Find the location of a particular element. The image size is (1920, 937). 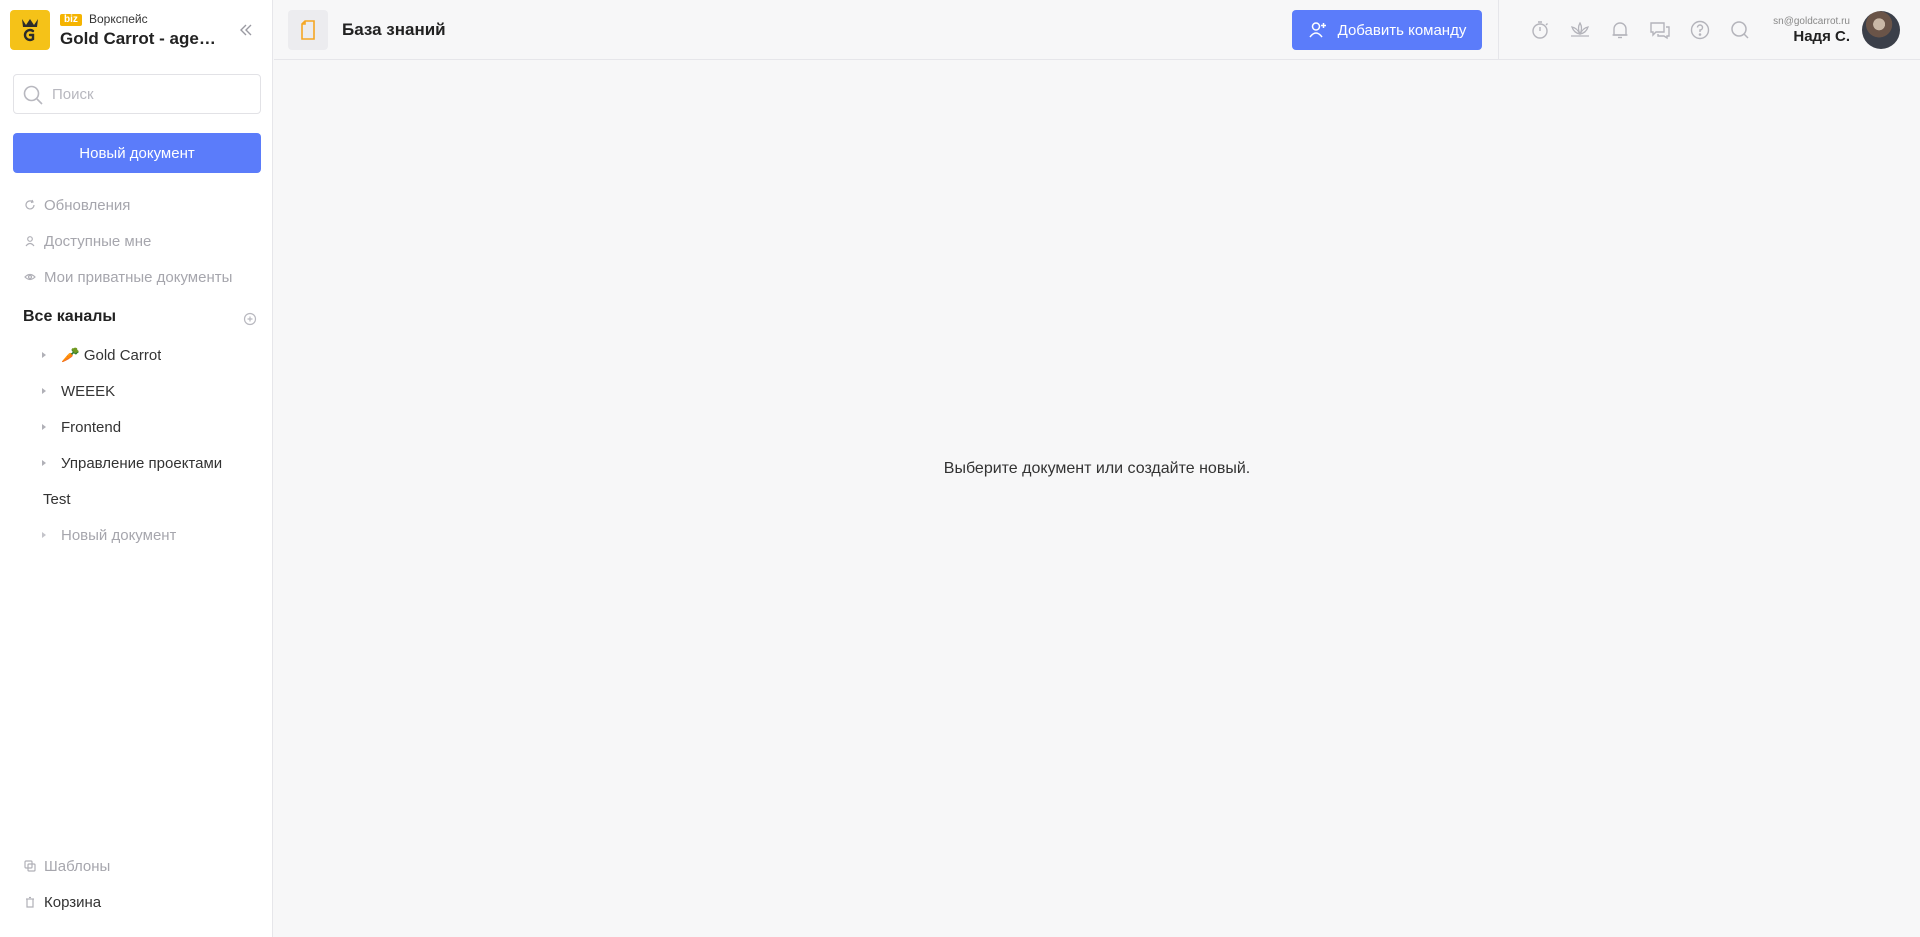

sidebar-item-label: Мои приватные документы is located at coordinates (138, 277).